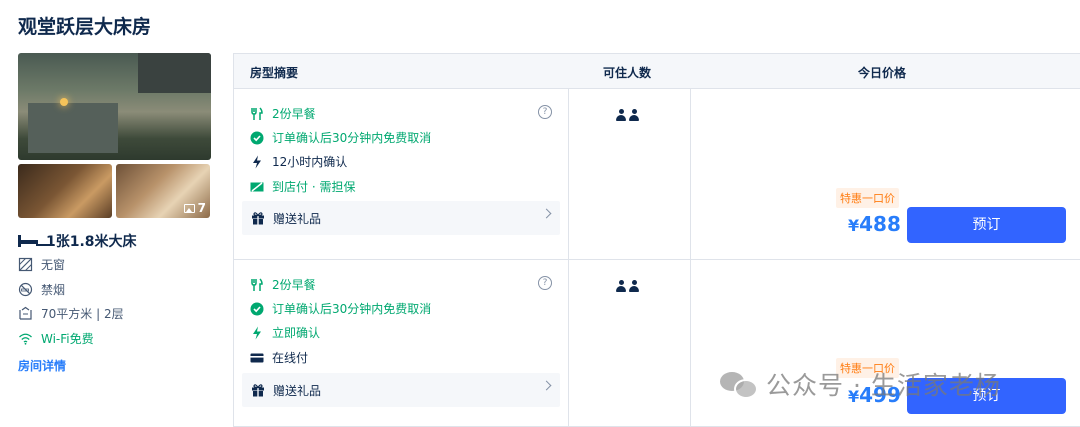  Describe the element at coordinates (42, 365) in the screenshot. I see `room-details-link: 房间详情` at that location.